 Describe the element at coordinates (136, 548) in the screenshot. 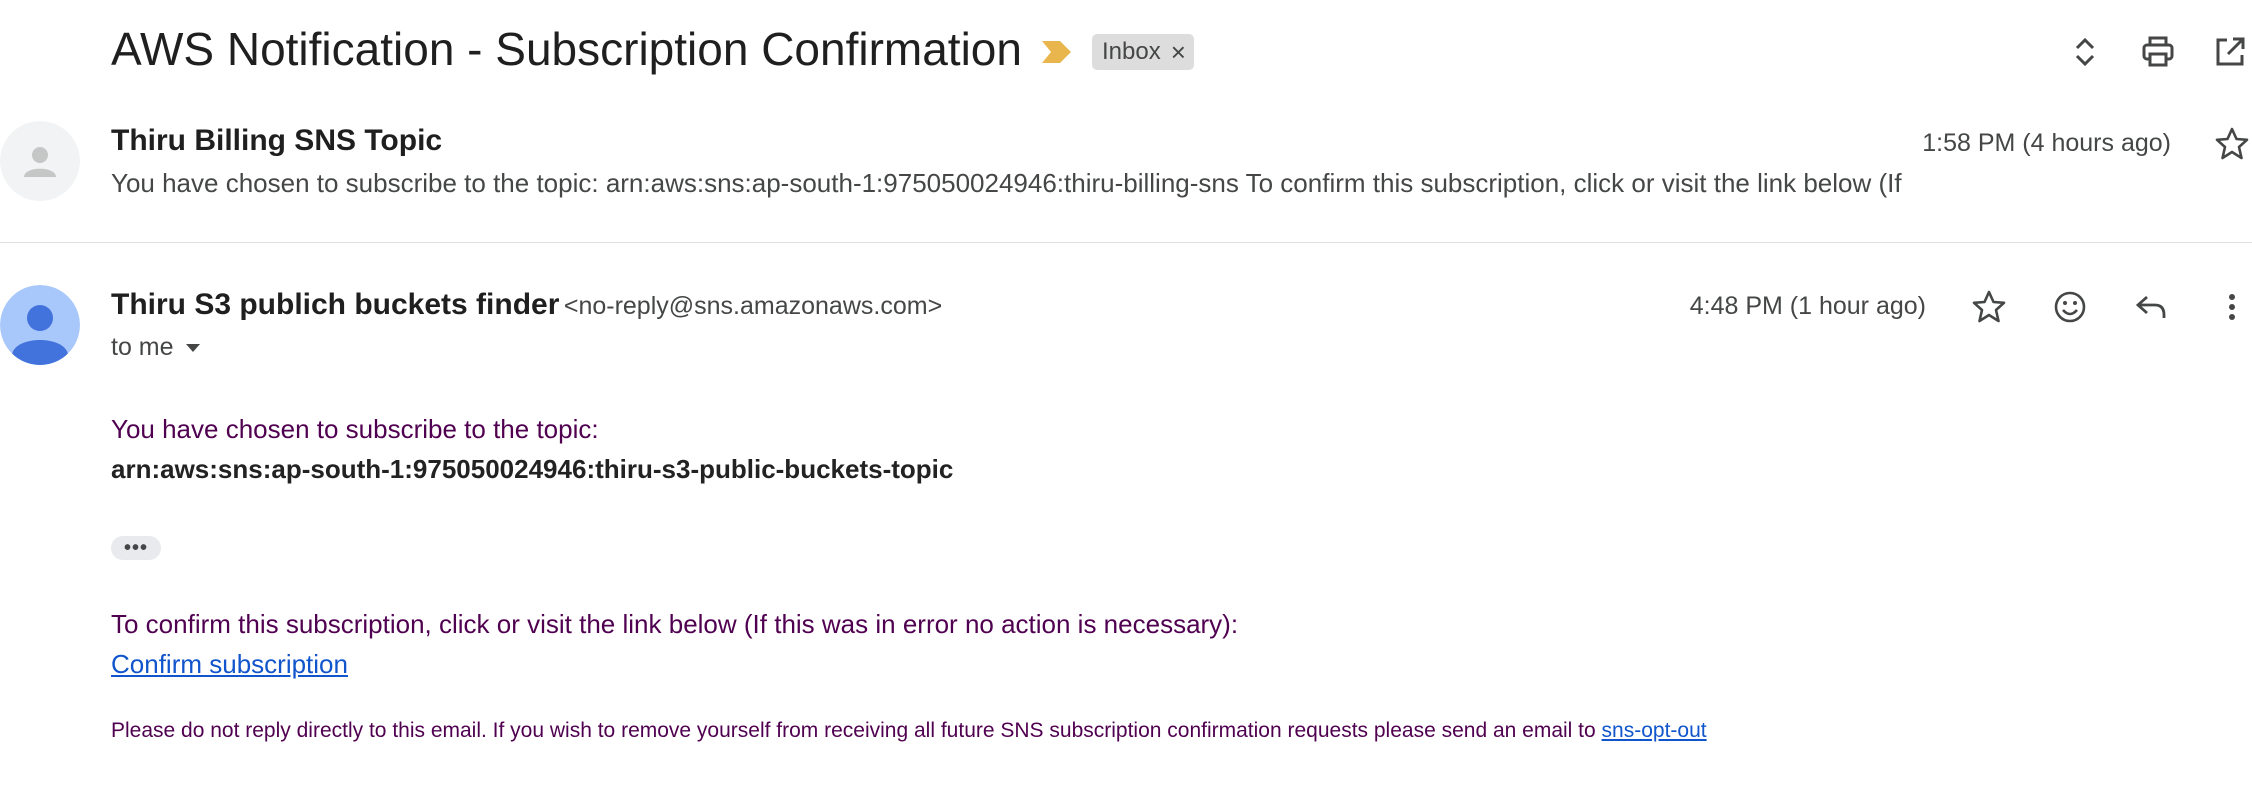

I see `show-trimmed-content-button: •••` at that location.